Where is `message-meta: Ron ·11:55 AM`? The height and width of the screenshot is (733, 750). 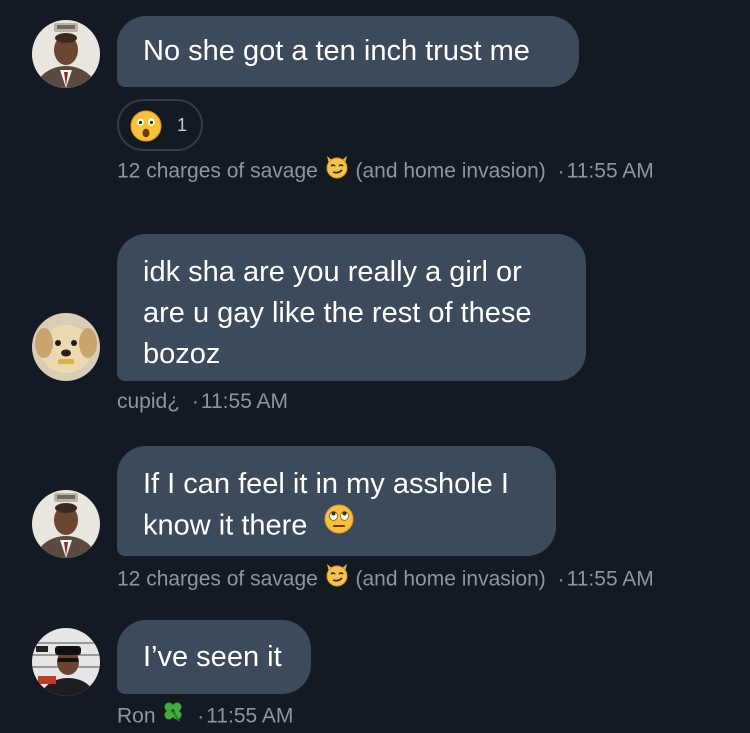
message-meta: Ron ·11:55 AM is located at coordinates (205, 717).